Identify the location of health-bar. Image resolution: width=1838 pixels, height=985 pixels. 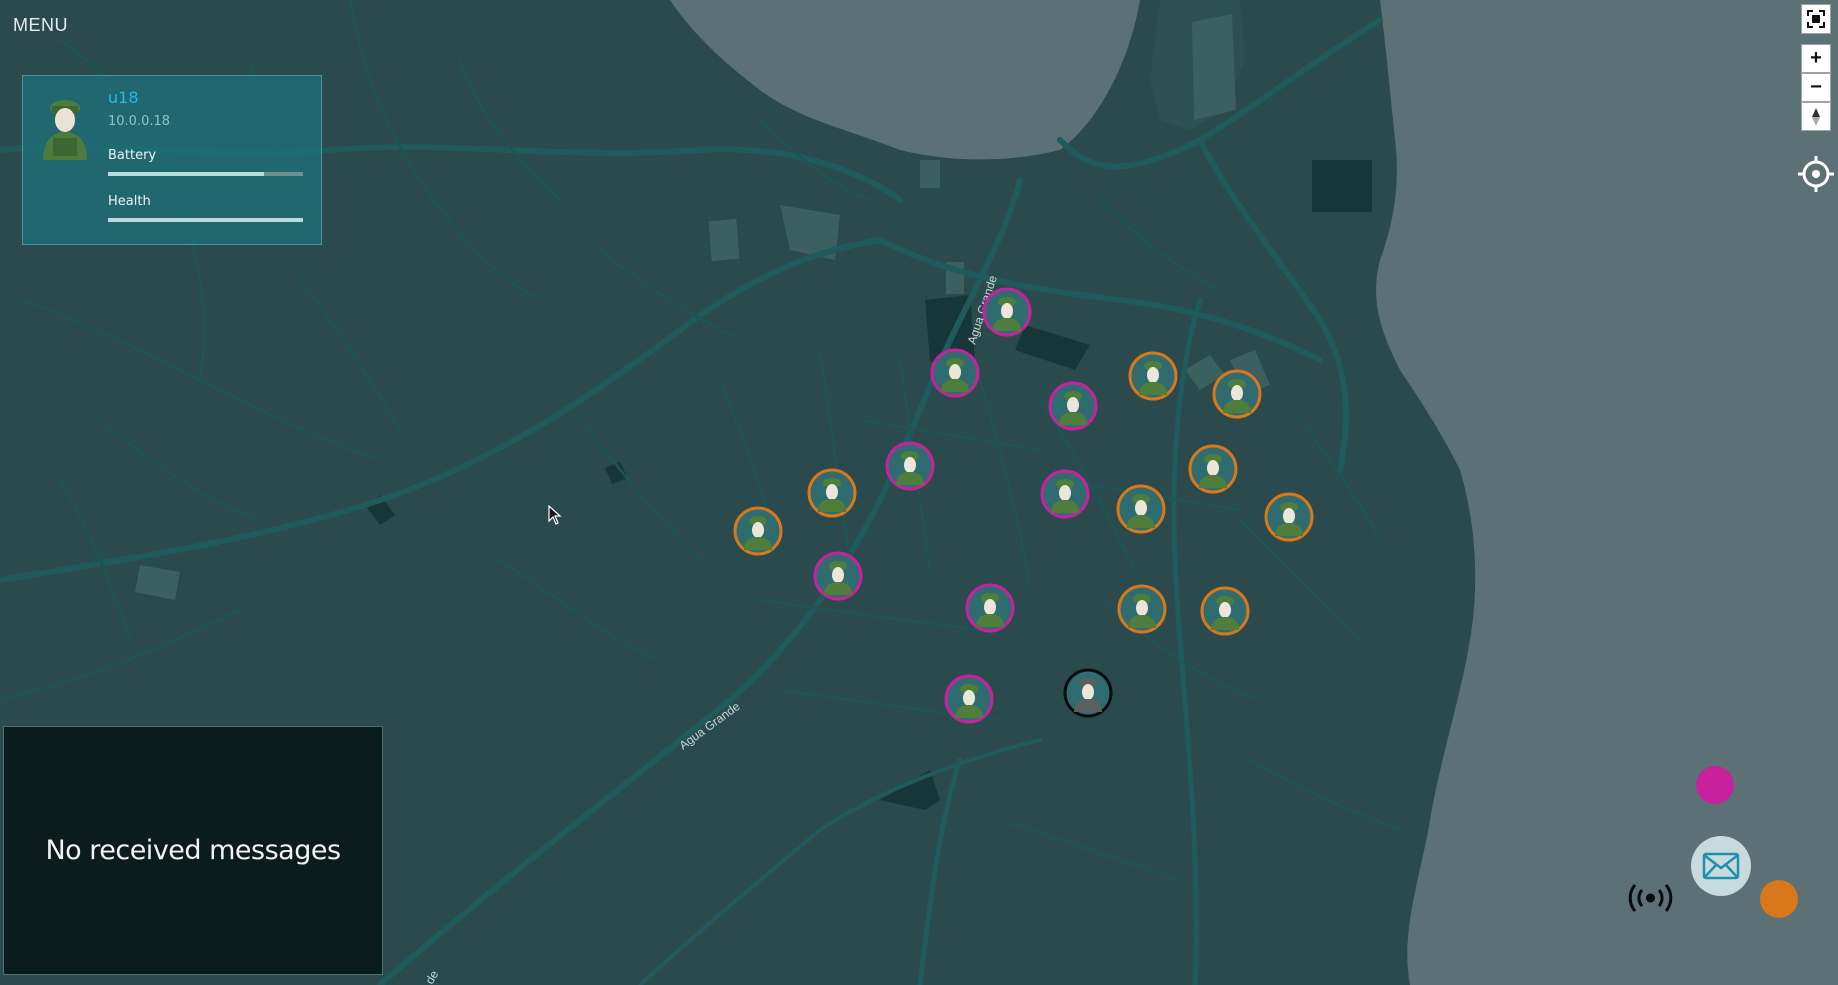
(205, 220).